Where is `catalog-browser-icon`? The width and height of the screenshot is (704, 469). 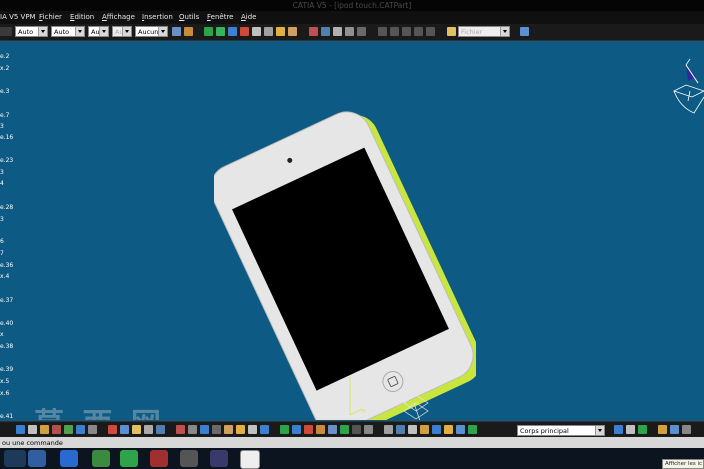
catalog-browser-icon is located at coordinates (642, 429).